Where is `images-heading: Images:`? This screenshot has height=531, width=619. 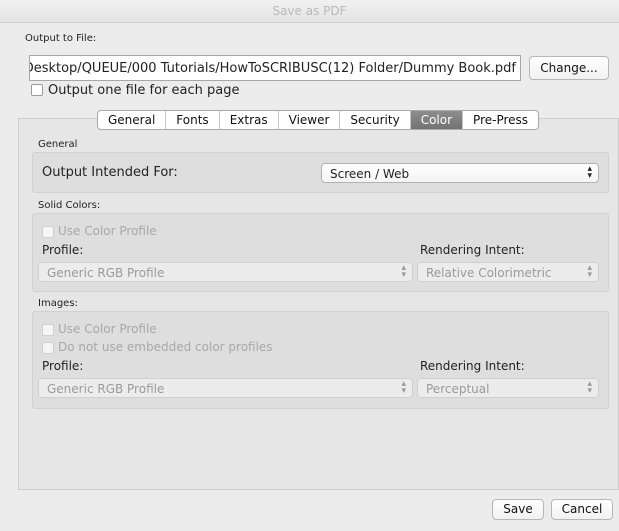
images-heading: Images: is located at coordinates (58, 303).